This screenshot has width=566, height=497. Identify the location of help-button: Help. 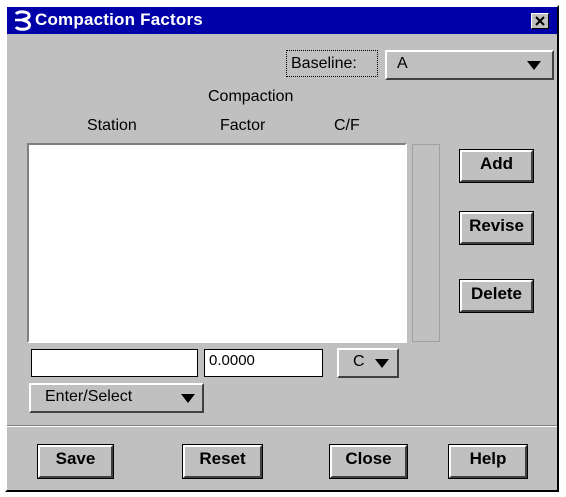
(488, 461).